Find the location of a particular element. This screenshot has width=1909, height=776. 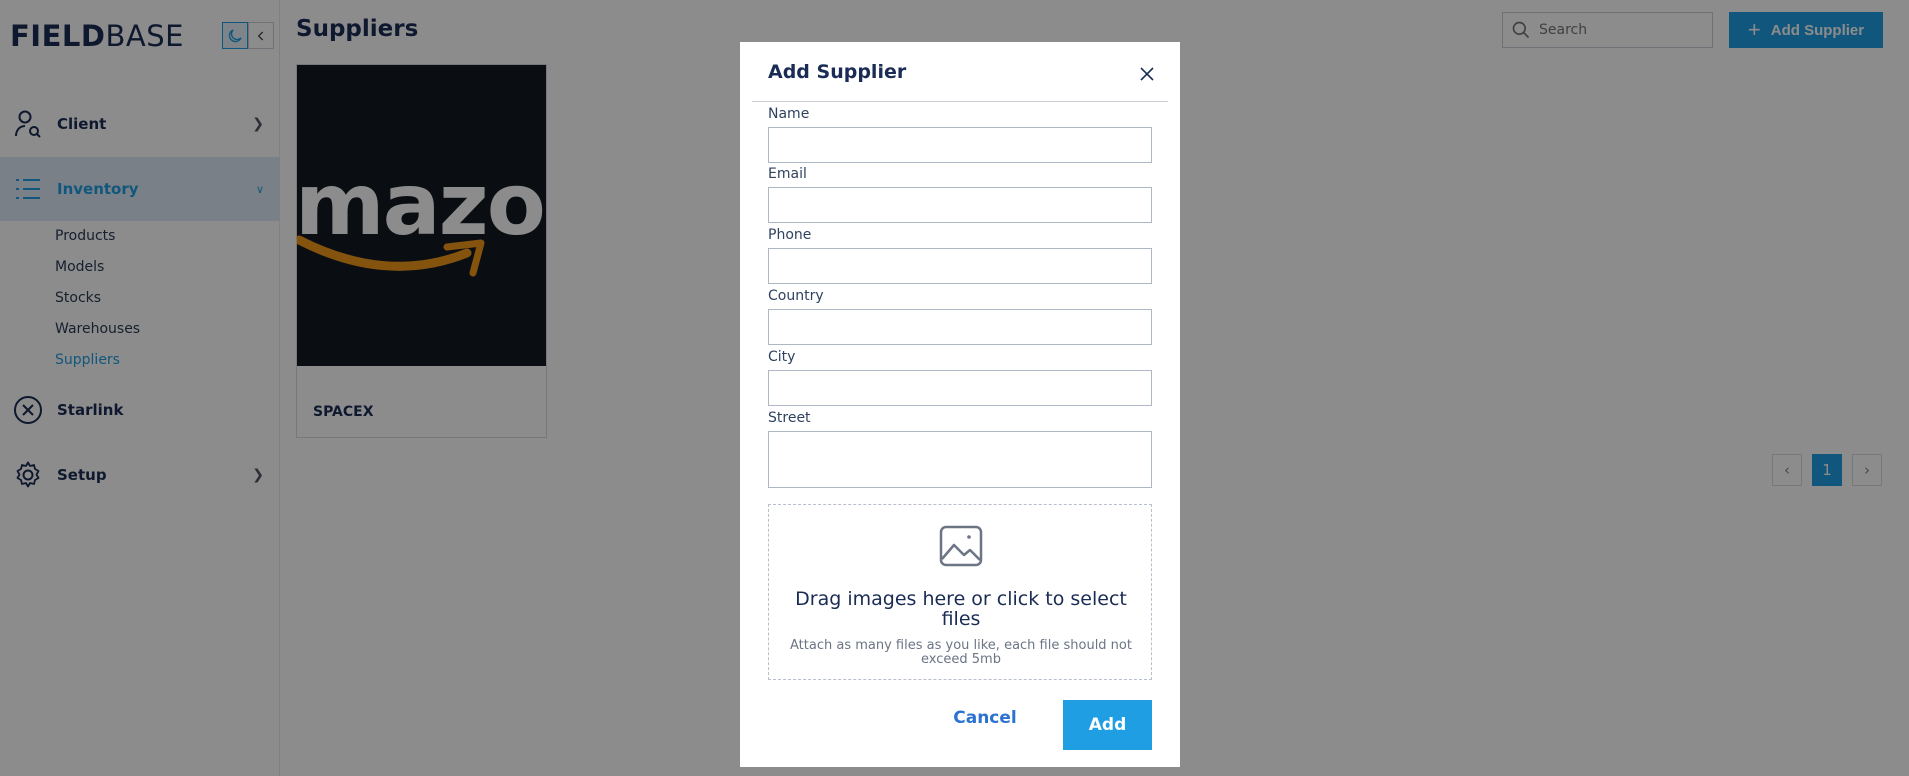

country-field is located at coordinates (960, 327).